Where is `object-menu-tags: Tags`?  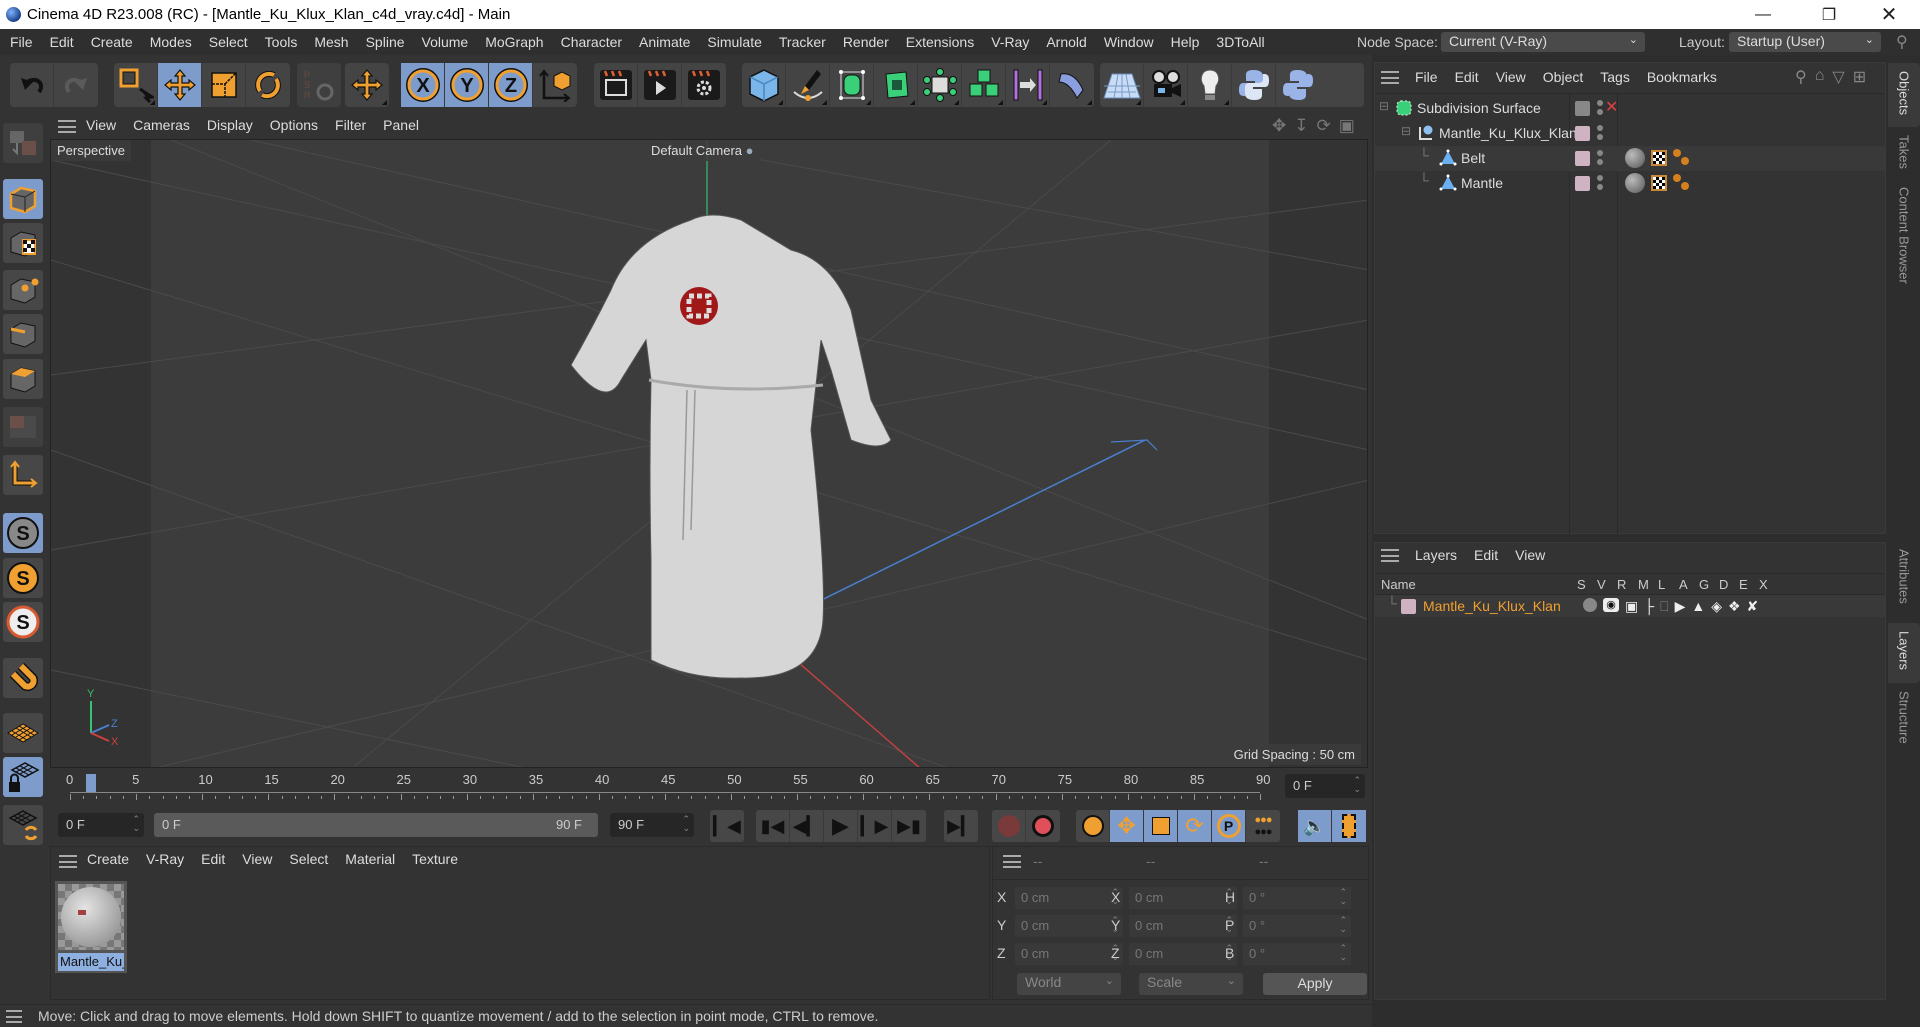 object-menu-tags: Tags is located at coordinates (1615, 77).